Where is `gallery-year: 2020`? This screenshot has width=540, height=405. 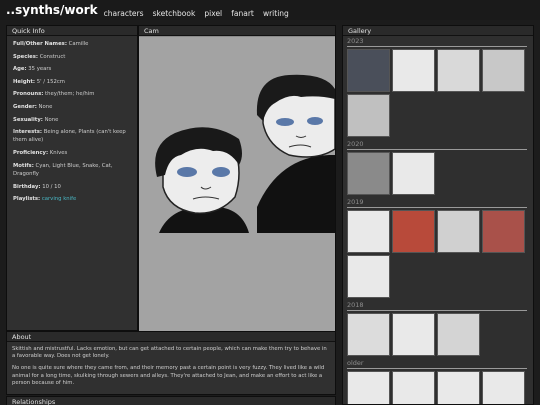 gallery-year: 2020 is located at coordinates (355, 144).